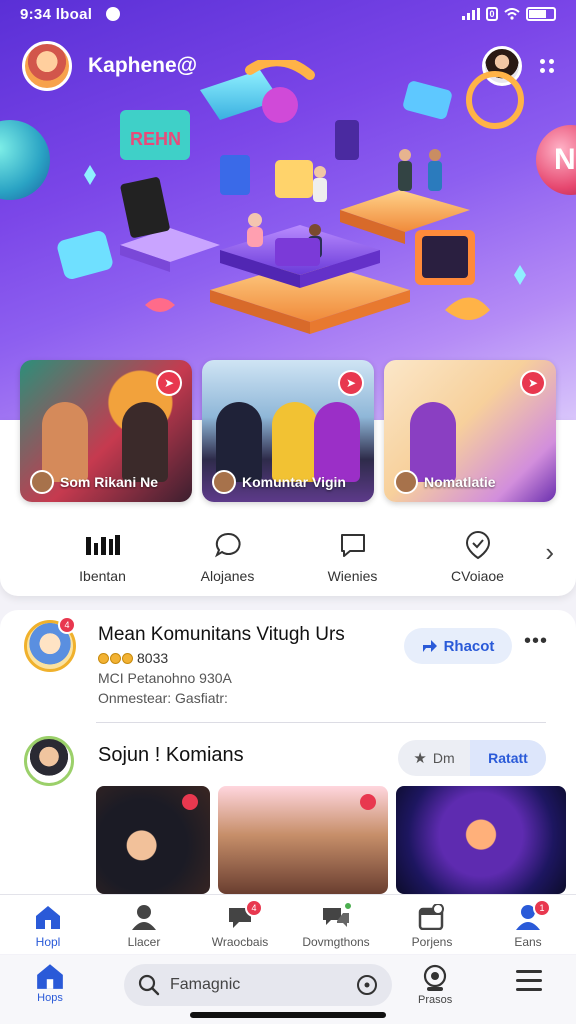 Image resolution: width=576 pixels, height=1024 pixels. Describe the element at coordinates (469, 646) in the screenshot. I see `share-button-label: Rhacot` at that location.